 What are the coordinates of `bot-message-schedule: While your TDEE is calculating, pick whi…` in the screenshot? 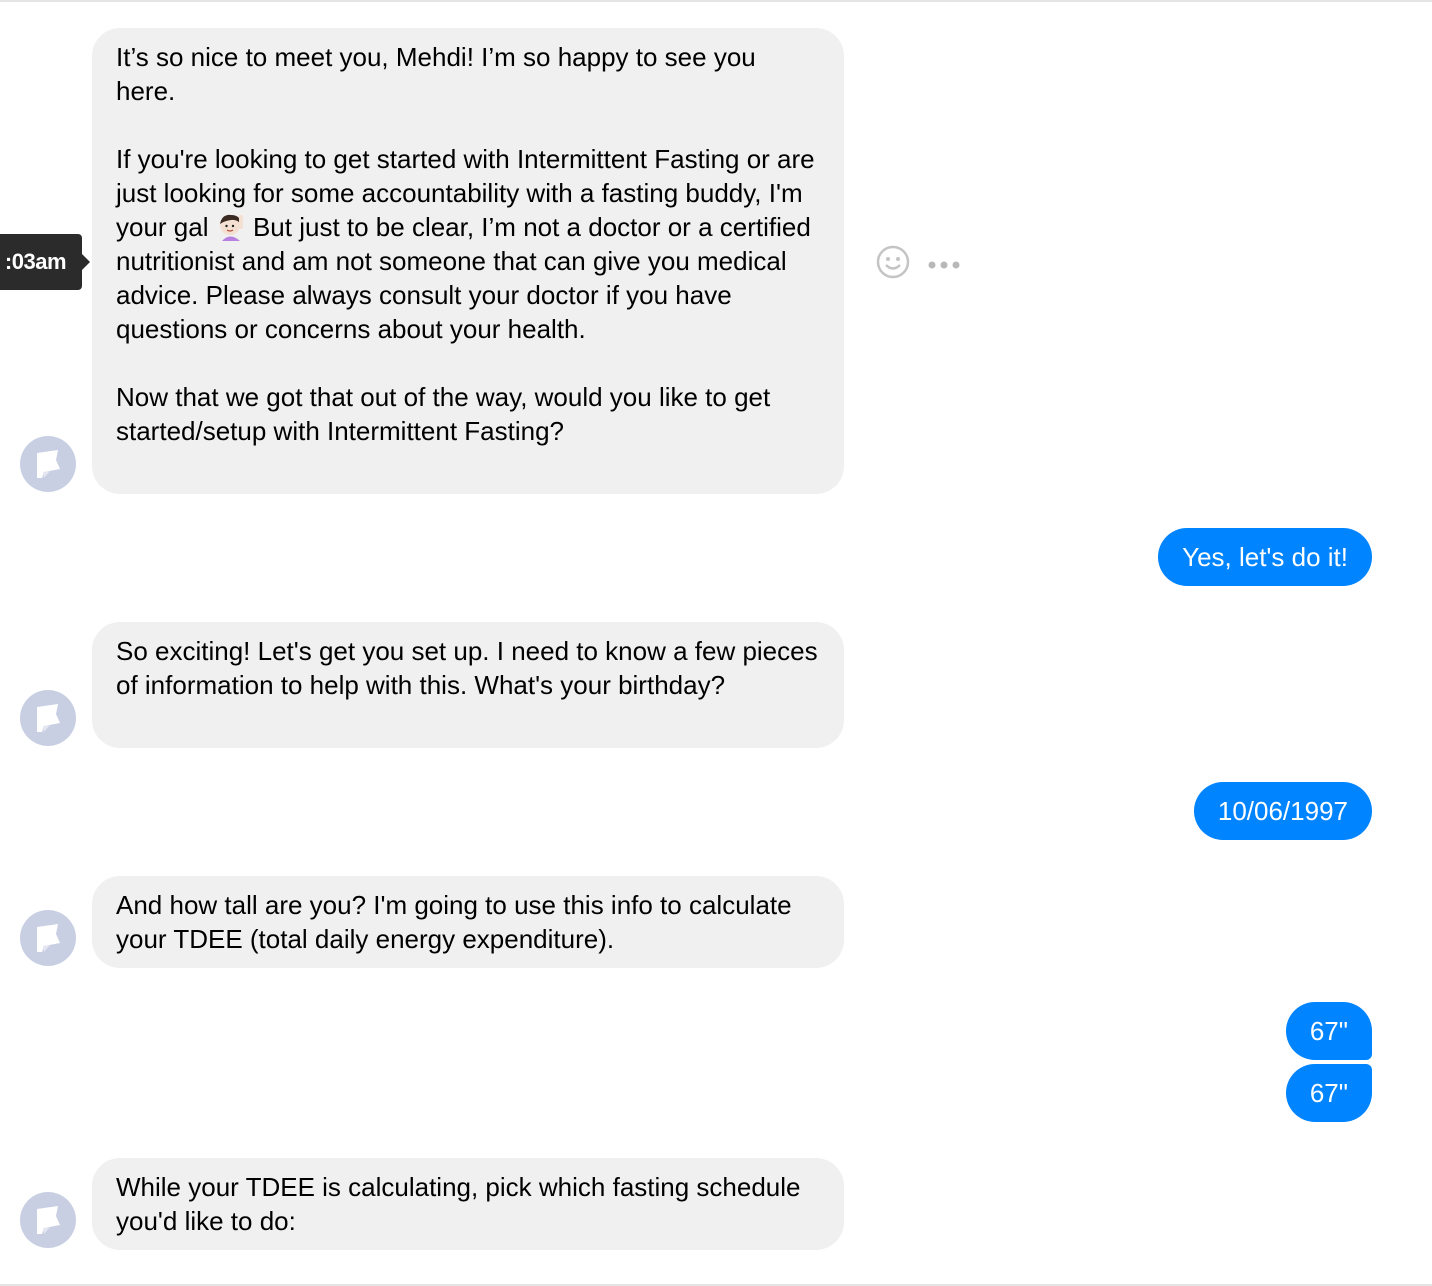 It's located at (468, 1204).